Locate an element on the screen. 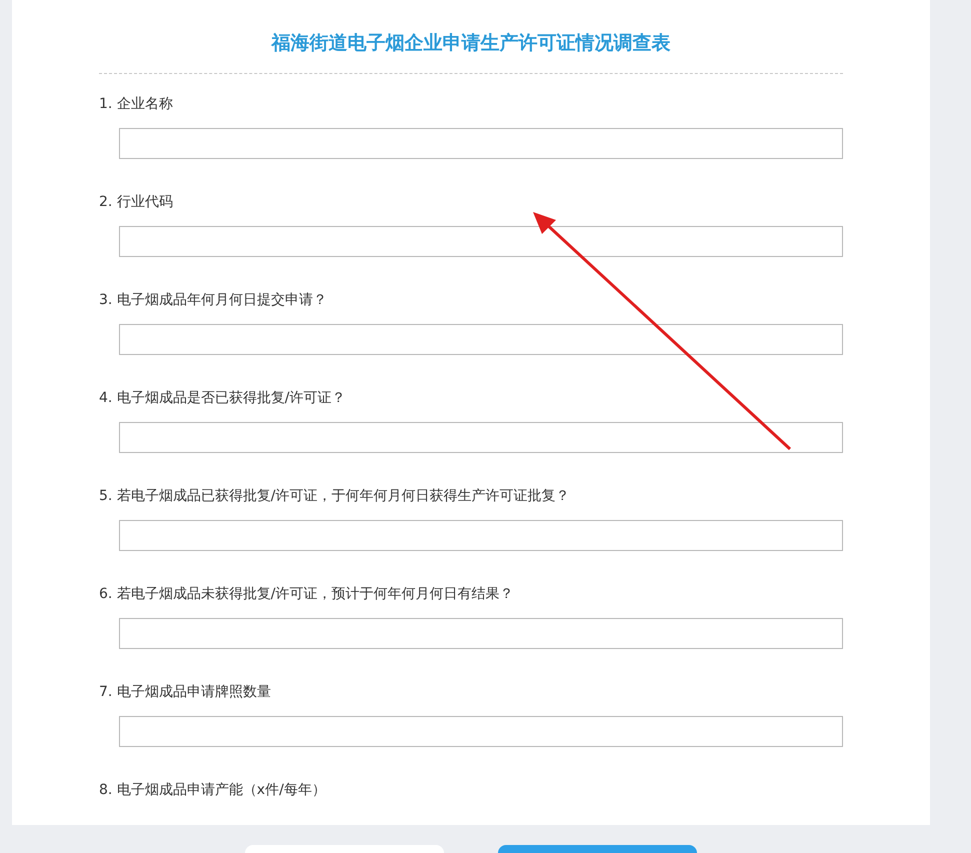 This screenshot has height=853, width=971. question-label: 5. 若电子烟成品已获得批复/许可证，于何年何月何日获得生产许可证批复？ is located at coordinates (335, 496).